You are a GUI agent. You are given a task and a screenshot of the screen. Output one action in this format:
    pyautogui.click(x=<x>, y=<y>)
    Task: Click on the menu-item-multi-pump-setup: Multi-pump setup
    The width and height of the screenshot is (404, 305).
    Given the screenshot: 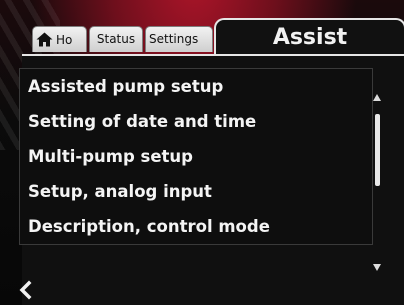 What is the action you would take?
    pyautogui.click(x=196, y=156)
    